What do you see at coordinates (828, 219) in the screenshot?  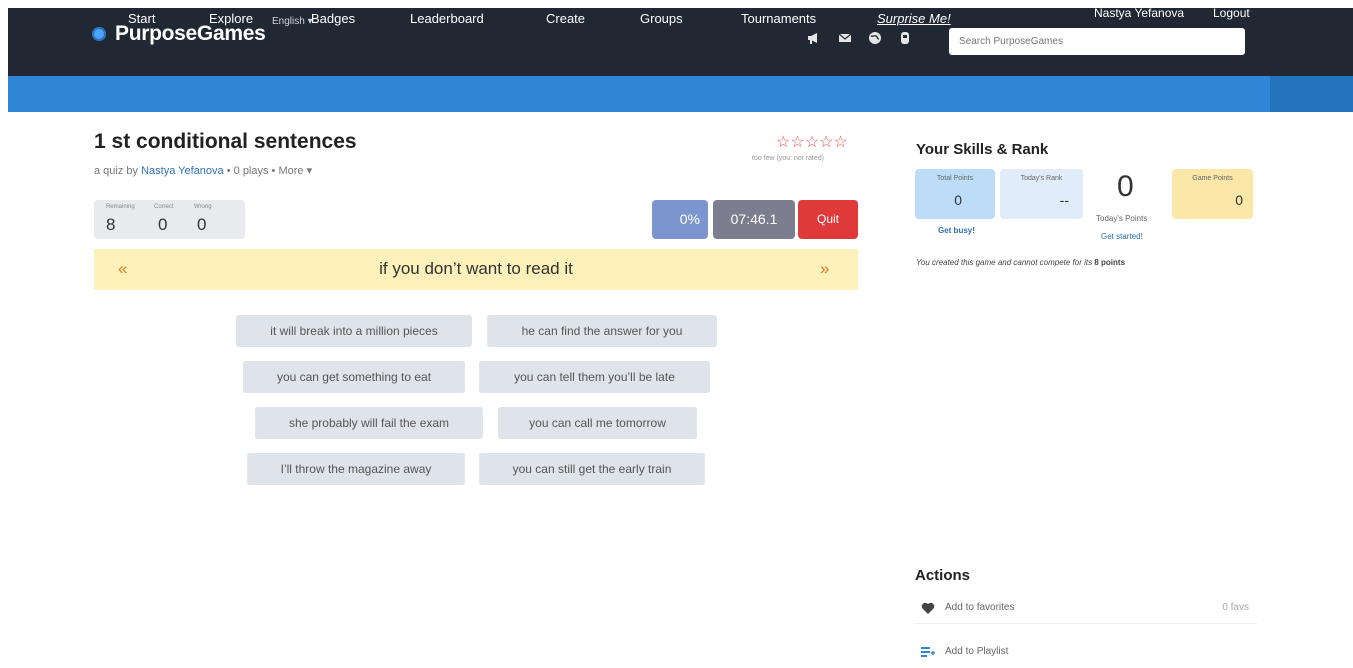 I see `quit-button: Quit` at bounding box center [828, 219].